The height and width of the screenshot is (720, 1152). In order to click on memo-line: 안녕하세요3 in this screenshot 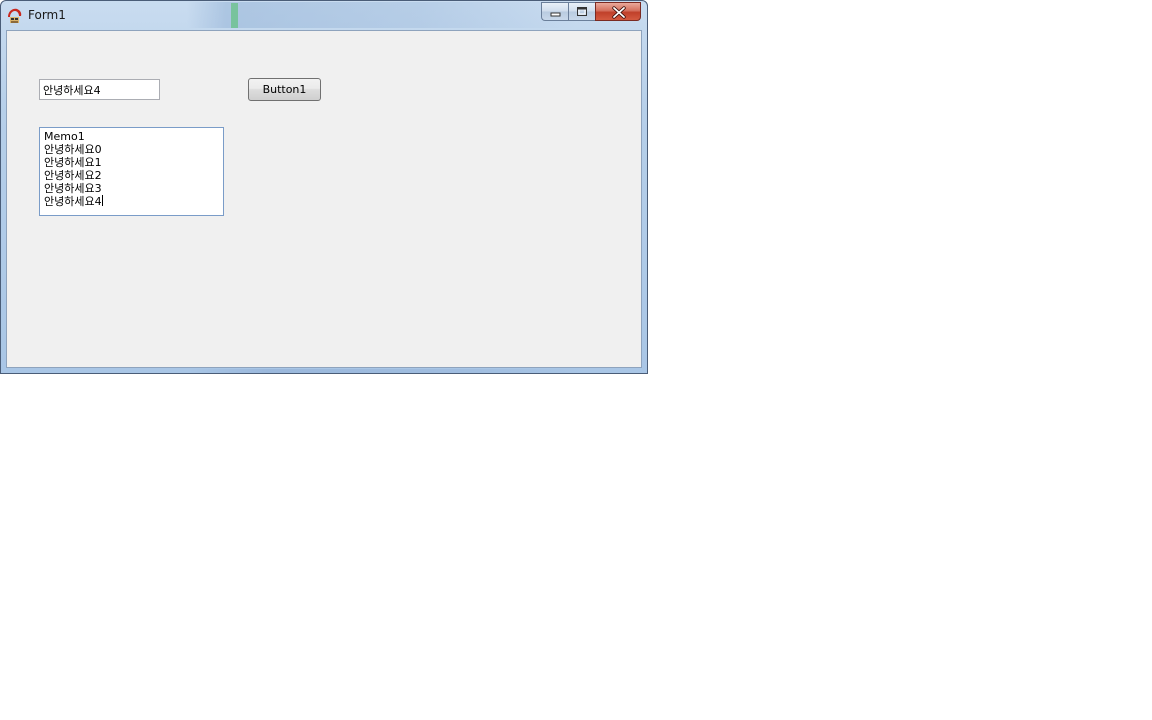, I will do `click(73, 188)`.